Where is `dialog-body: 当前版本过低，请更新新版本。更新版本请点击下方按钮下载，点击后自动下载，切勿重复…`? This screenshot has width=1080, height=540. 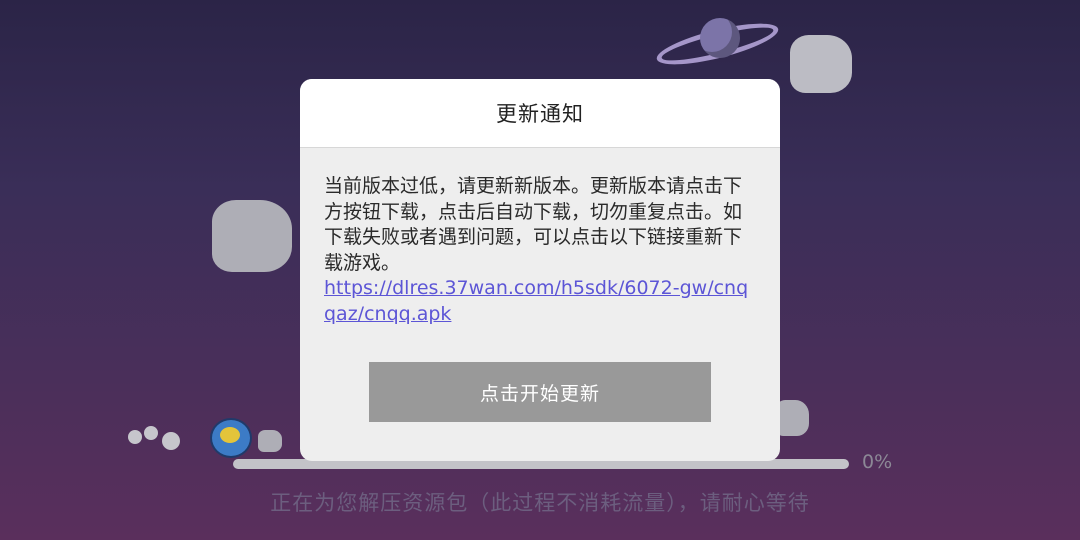
dialog-body: 当前版本过低，请更新新版本。更新版本请点击下方按钮下载，点击后自动下载，切勿重复… is located at coordinates (540, 237).